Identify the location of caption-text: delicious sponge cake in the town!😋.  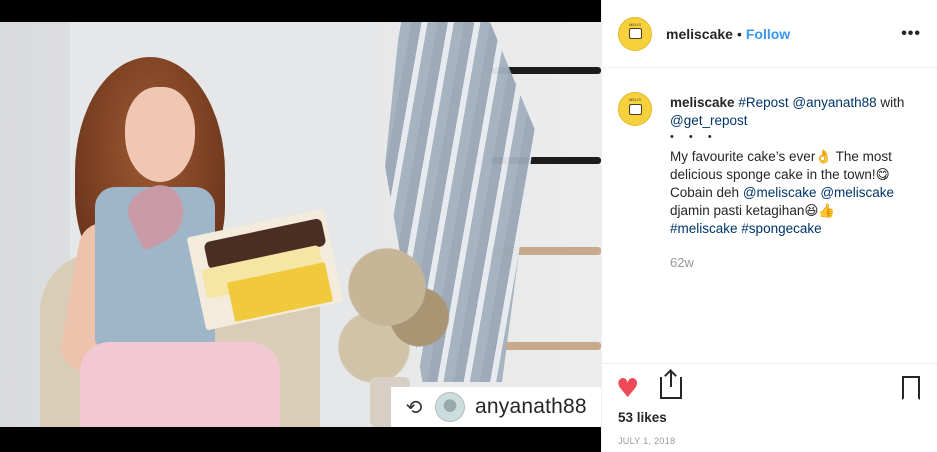
(780, 174).